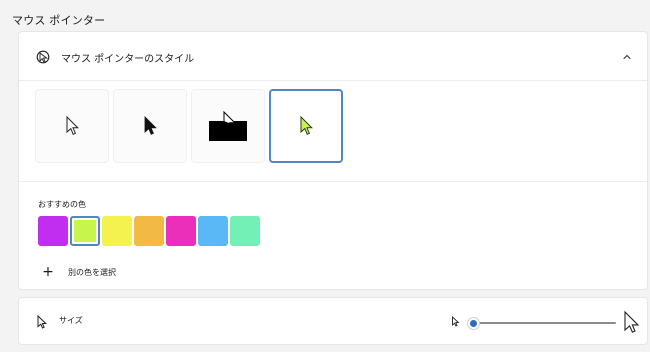  I want to click on black-pointer-icon, so click(150, 125).